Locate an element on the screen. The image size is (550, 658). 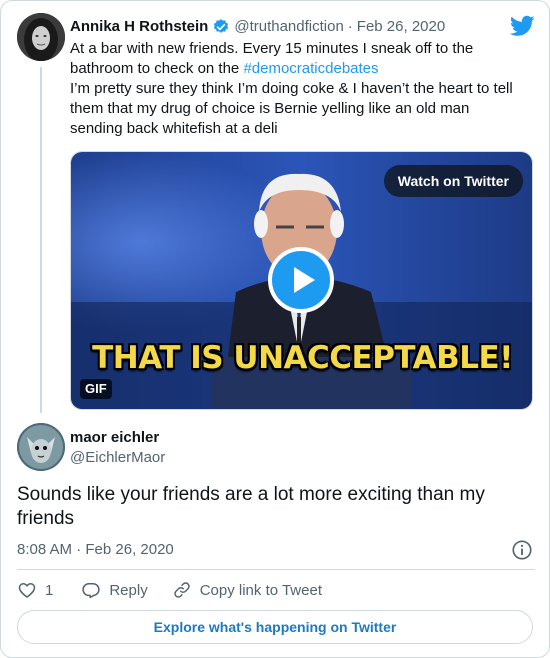
heart-icon is located at coordinates (27, 590).